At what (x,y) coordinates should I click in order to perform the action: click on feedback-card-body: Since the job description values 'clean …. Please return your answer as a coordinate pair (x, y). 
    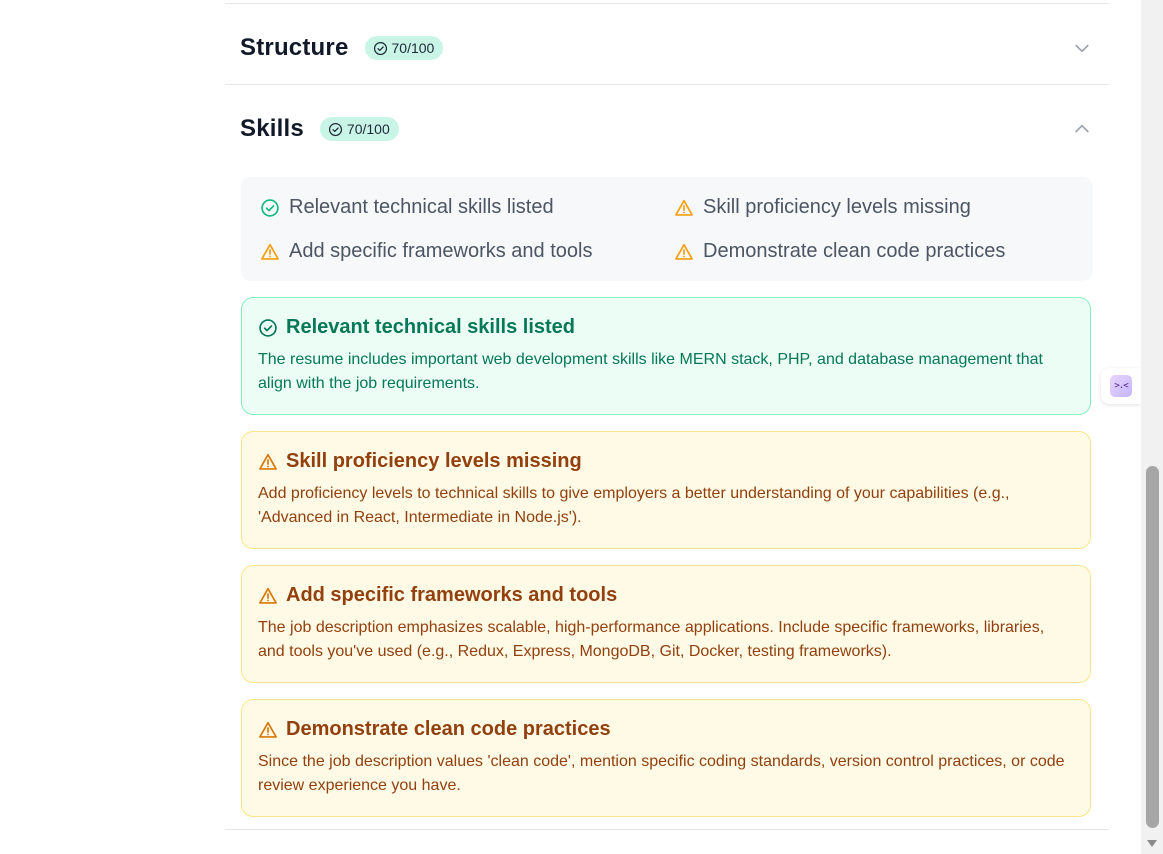
    Looking at the image, I should click on (661, 773).